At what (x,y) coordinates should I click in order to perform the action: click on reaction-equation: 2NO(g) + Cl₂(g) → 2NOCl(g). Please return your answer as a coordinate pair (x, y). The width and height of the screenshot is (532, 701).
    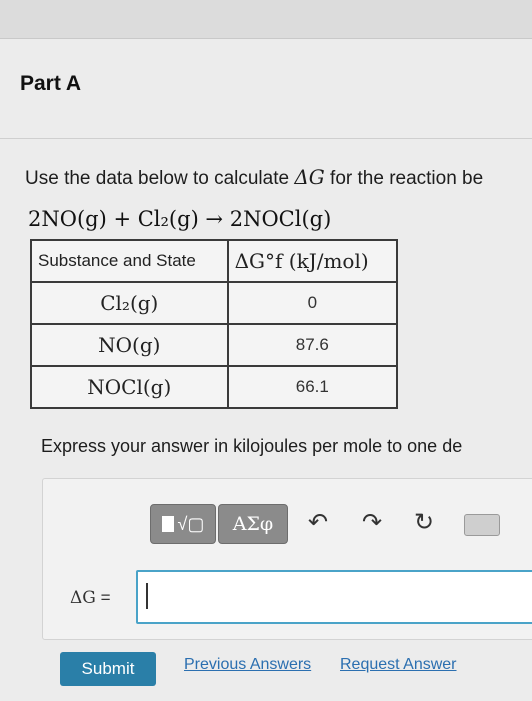
    Looking at the image, I should click on (180, 219).